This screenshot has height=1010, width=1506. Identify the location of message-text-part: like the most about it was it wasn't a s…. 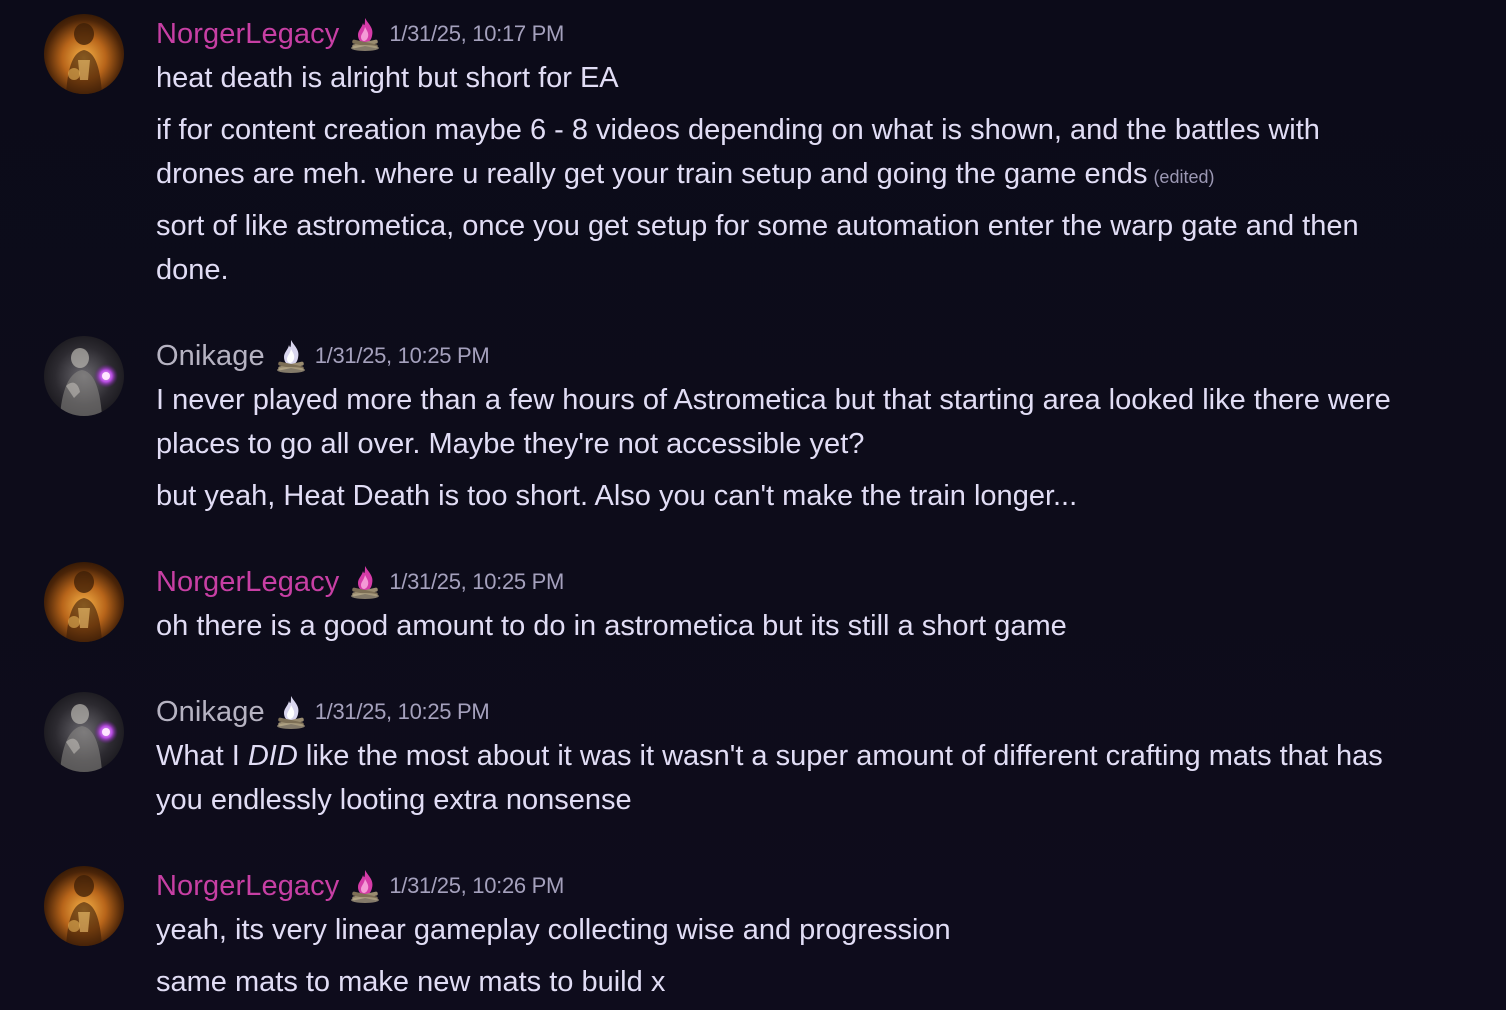
(840, 756).